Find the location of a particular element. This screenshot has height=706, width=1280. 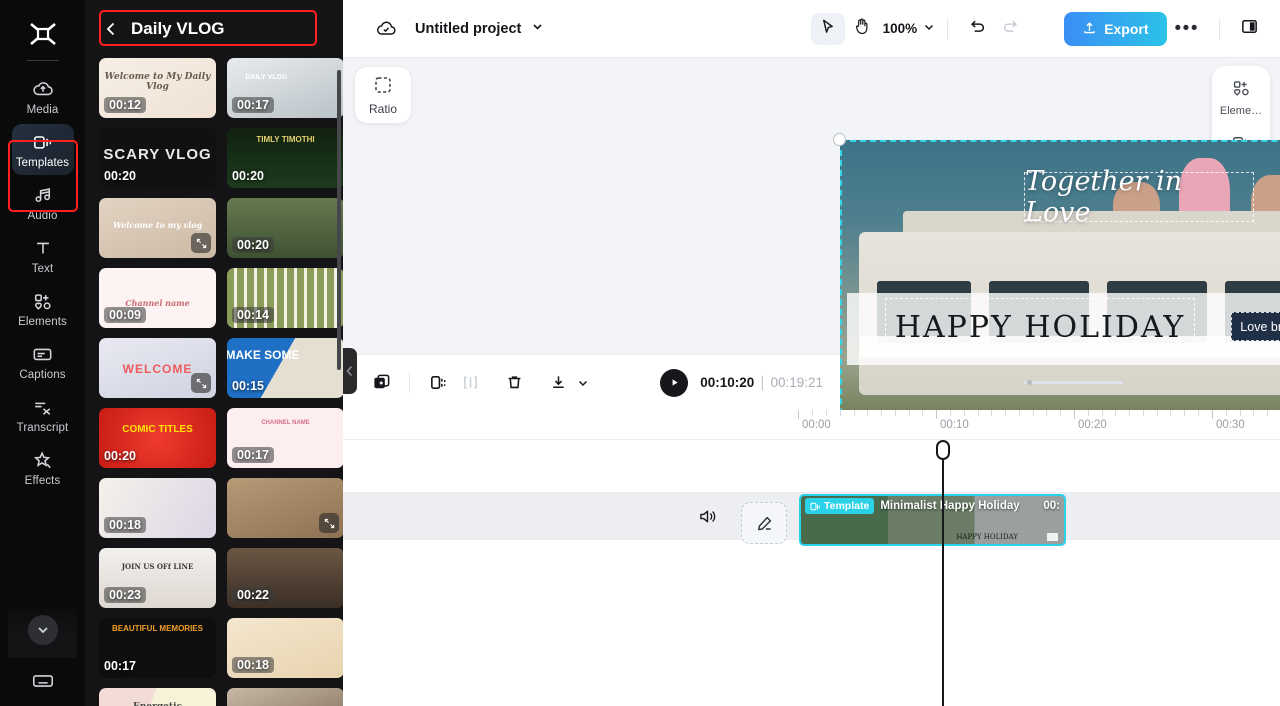

keyboard-icon is located at coordinates (43, 681).